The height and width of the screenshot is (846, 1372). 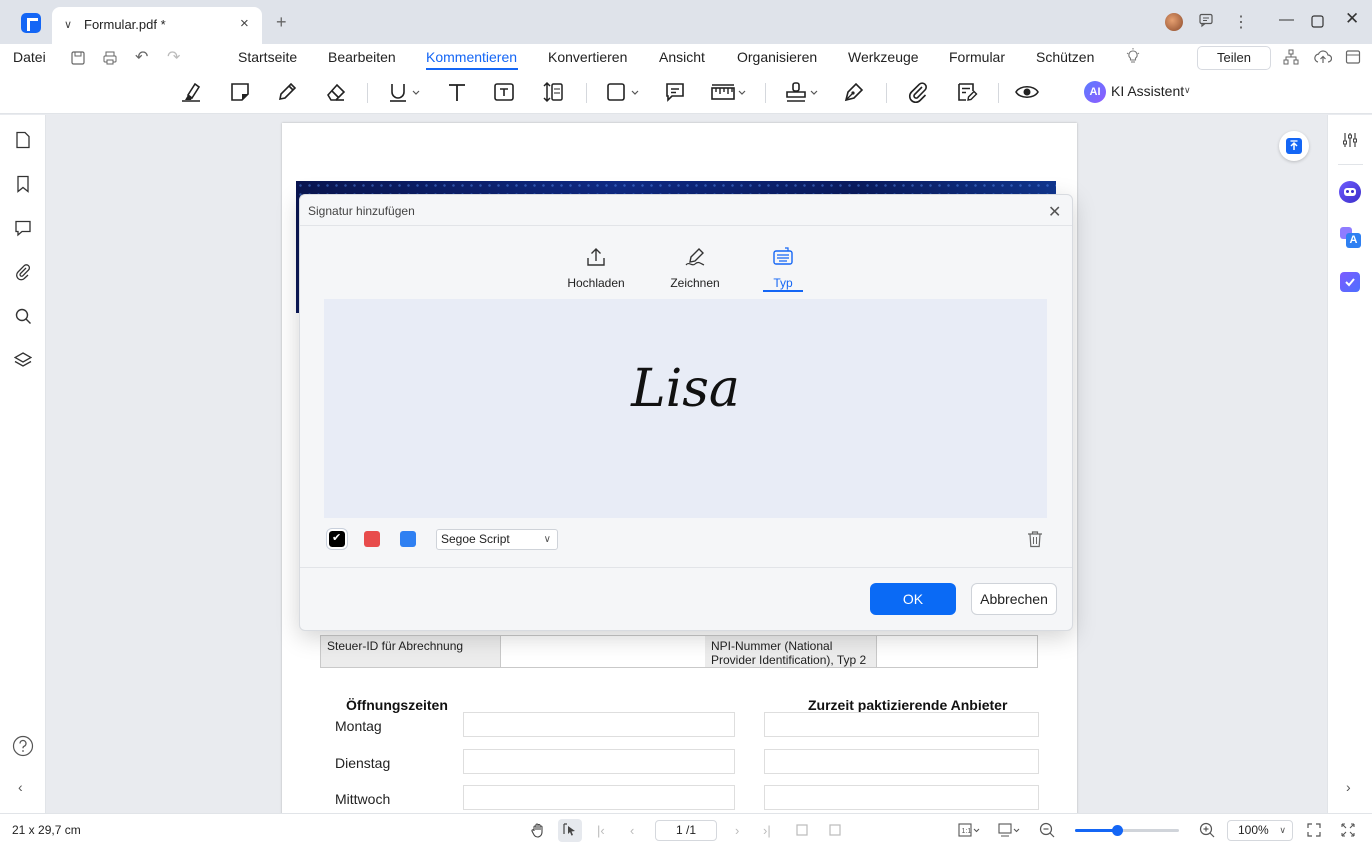 I want to click on stamp-tool, so click(x=803, y=92).